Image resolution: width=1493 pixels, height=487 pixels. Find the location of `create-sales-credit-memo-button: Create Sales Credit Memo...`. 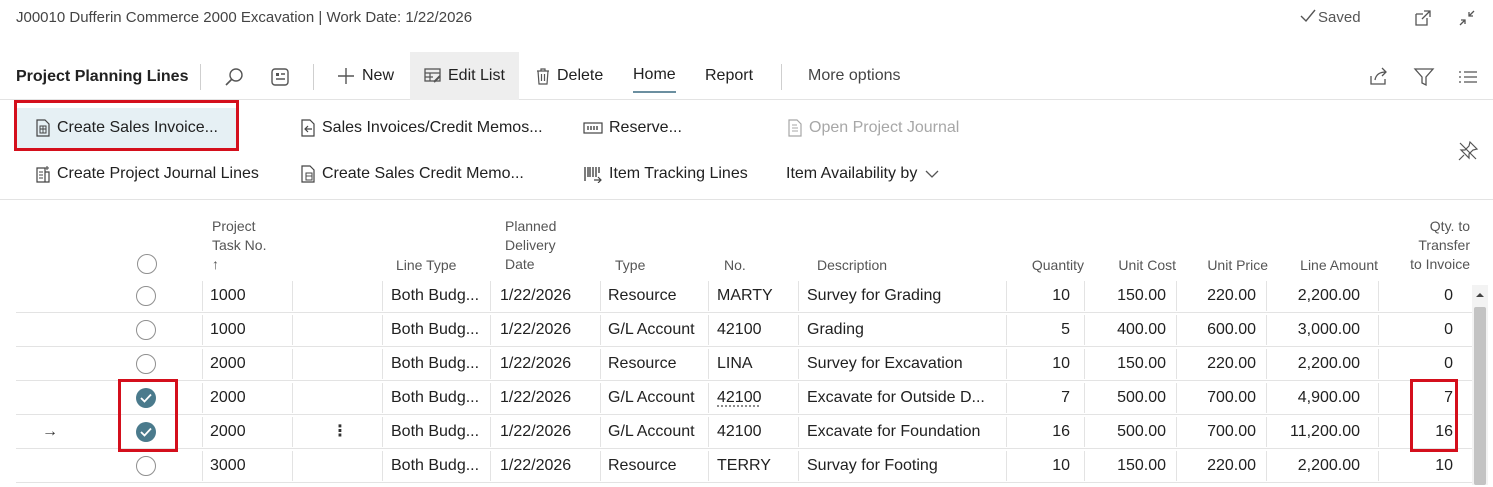

create-sales-credit-memo-button: Create Sales Credit Memo... is located at coordinates (412, 174).